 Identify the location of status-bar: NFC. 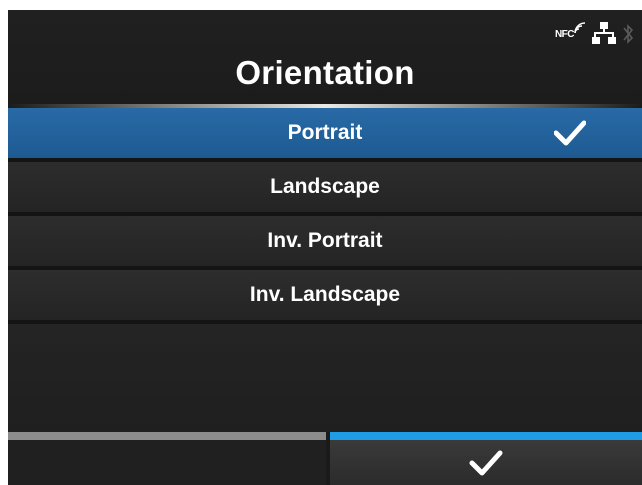
(594, 34).